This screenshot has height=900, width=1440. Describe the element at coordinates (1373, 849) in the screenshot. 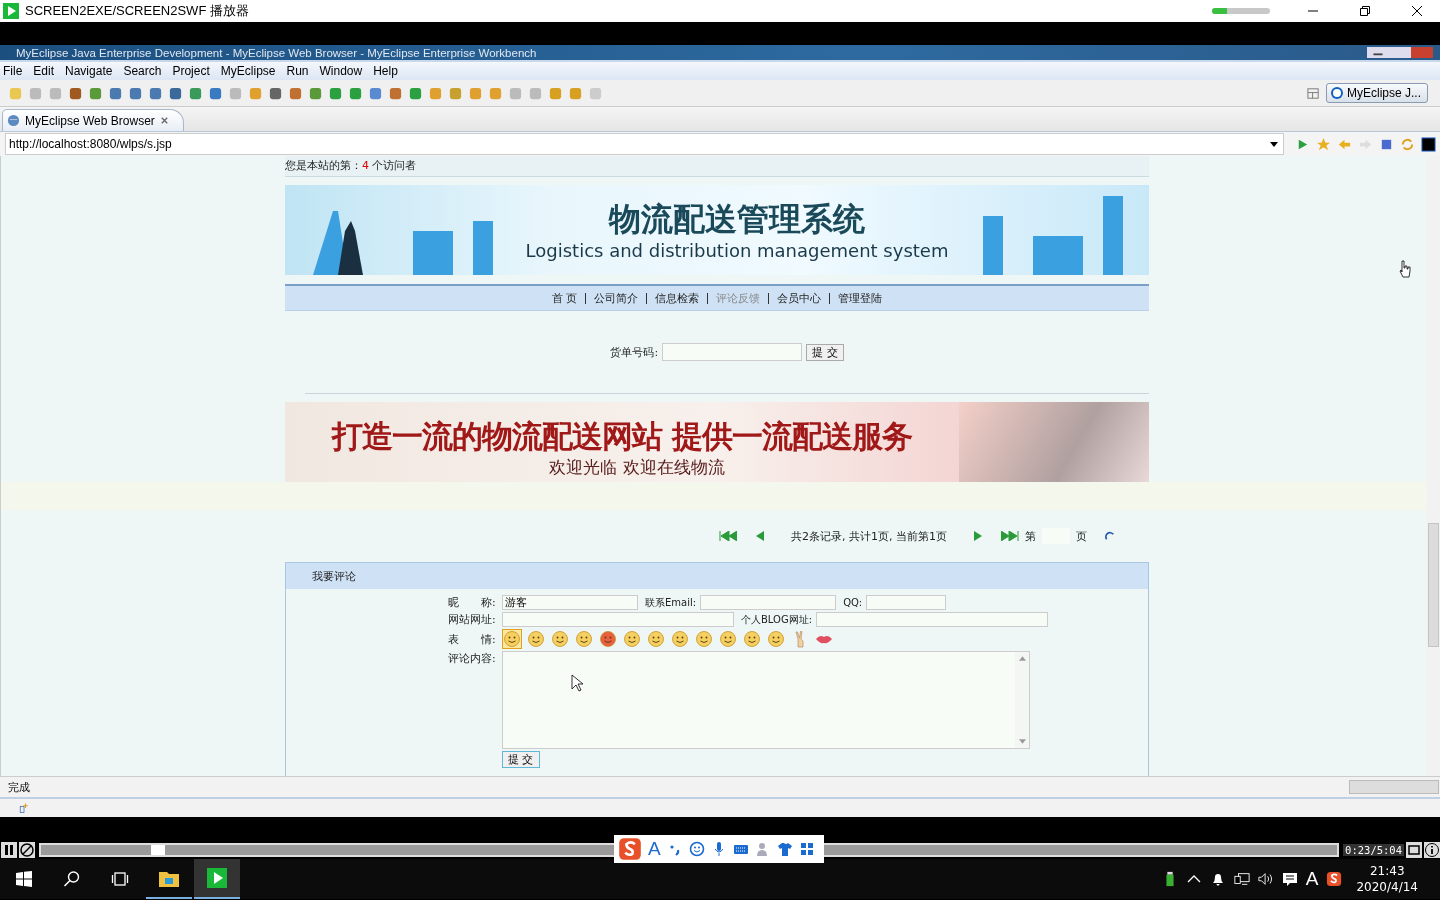

I see `playback-time: 0:23/5:04` at that location.